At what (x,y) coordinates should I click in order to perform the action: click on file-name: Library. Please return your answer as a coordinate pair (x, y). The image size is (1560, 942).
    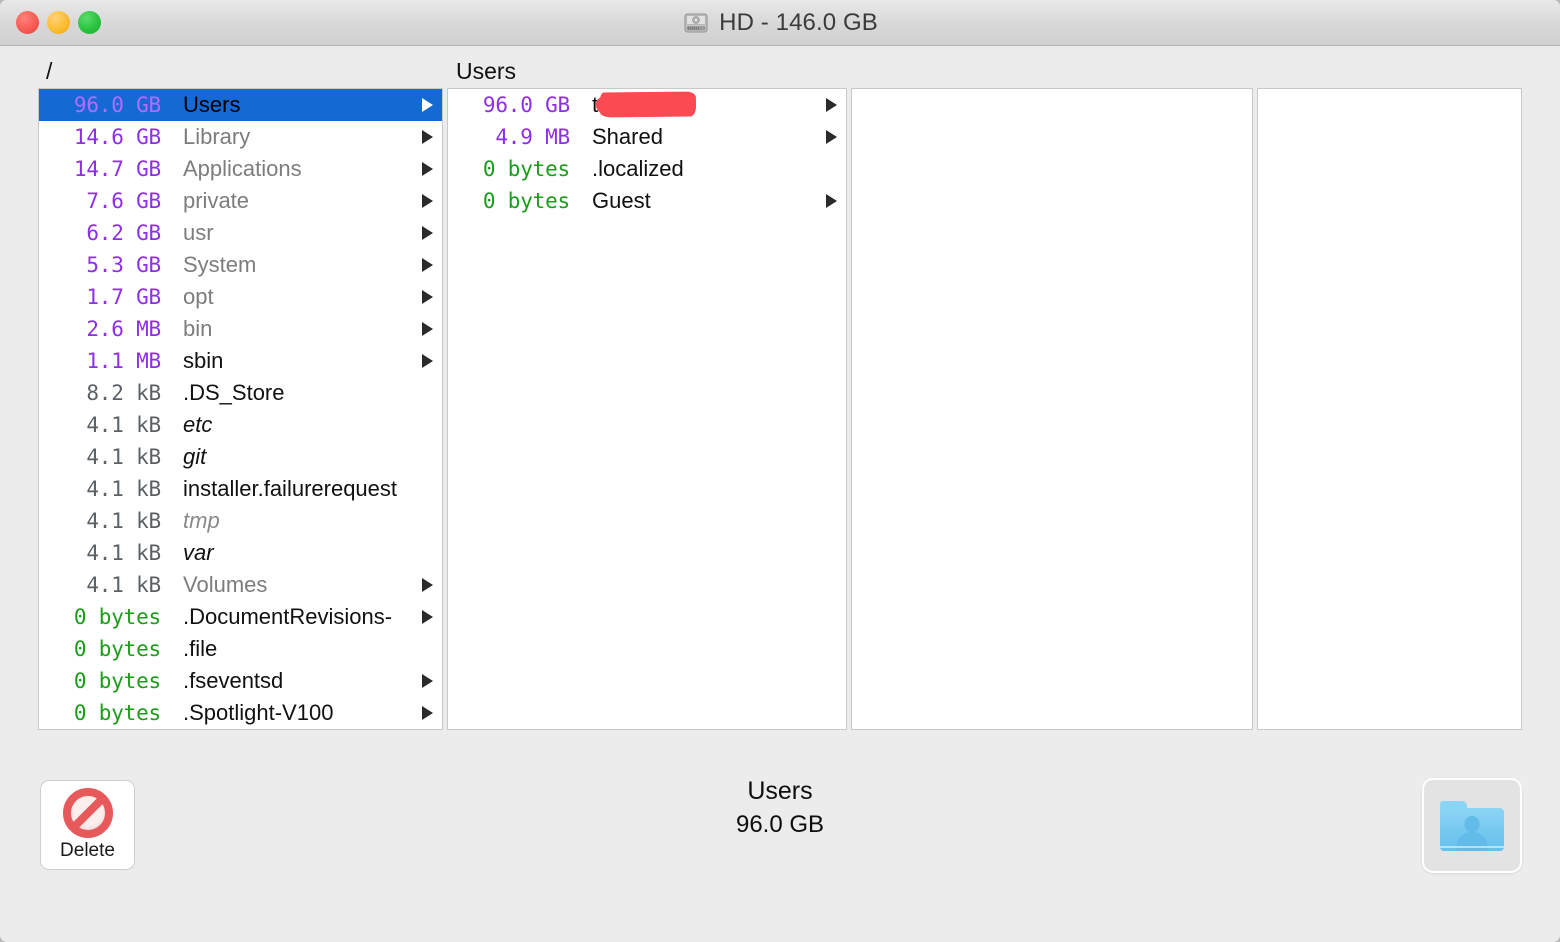
    Looking at the image, I should click on (217, 136).